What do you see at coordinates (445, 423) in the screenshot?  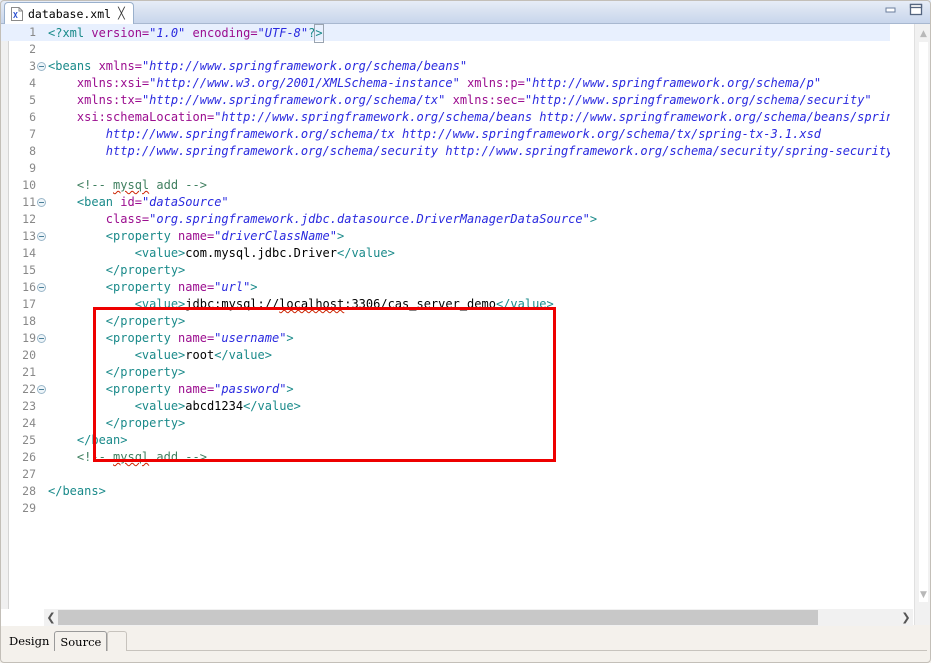 I see `code-line: 24 </property>` at bounding box center [445, 423].